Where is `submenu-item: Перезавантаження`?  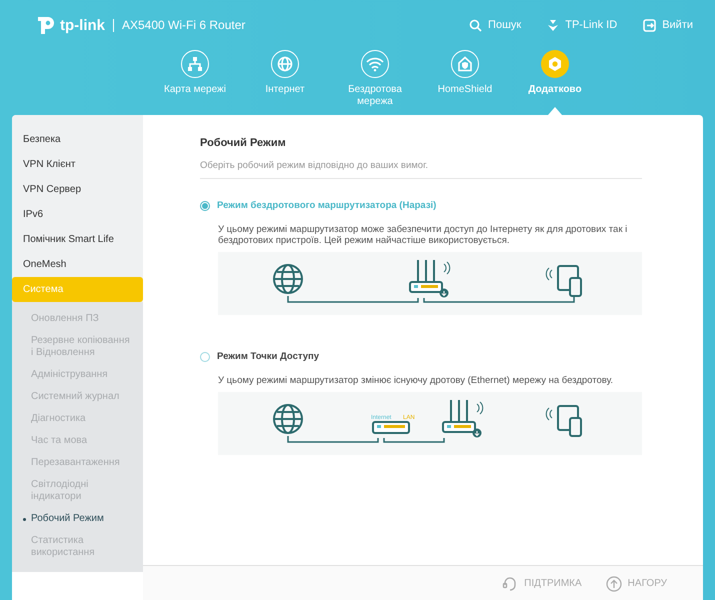 submenu-item: Перезавантаження is located at coordinates (77, 463).